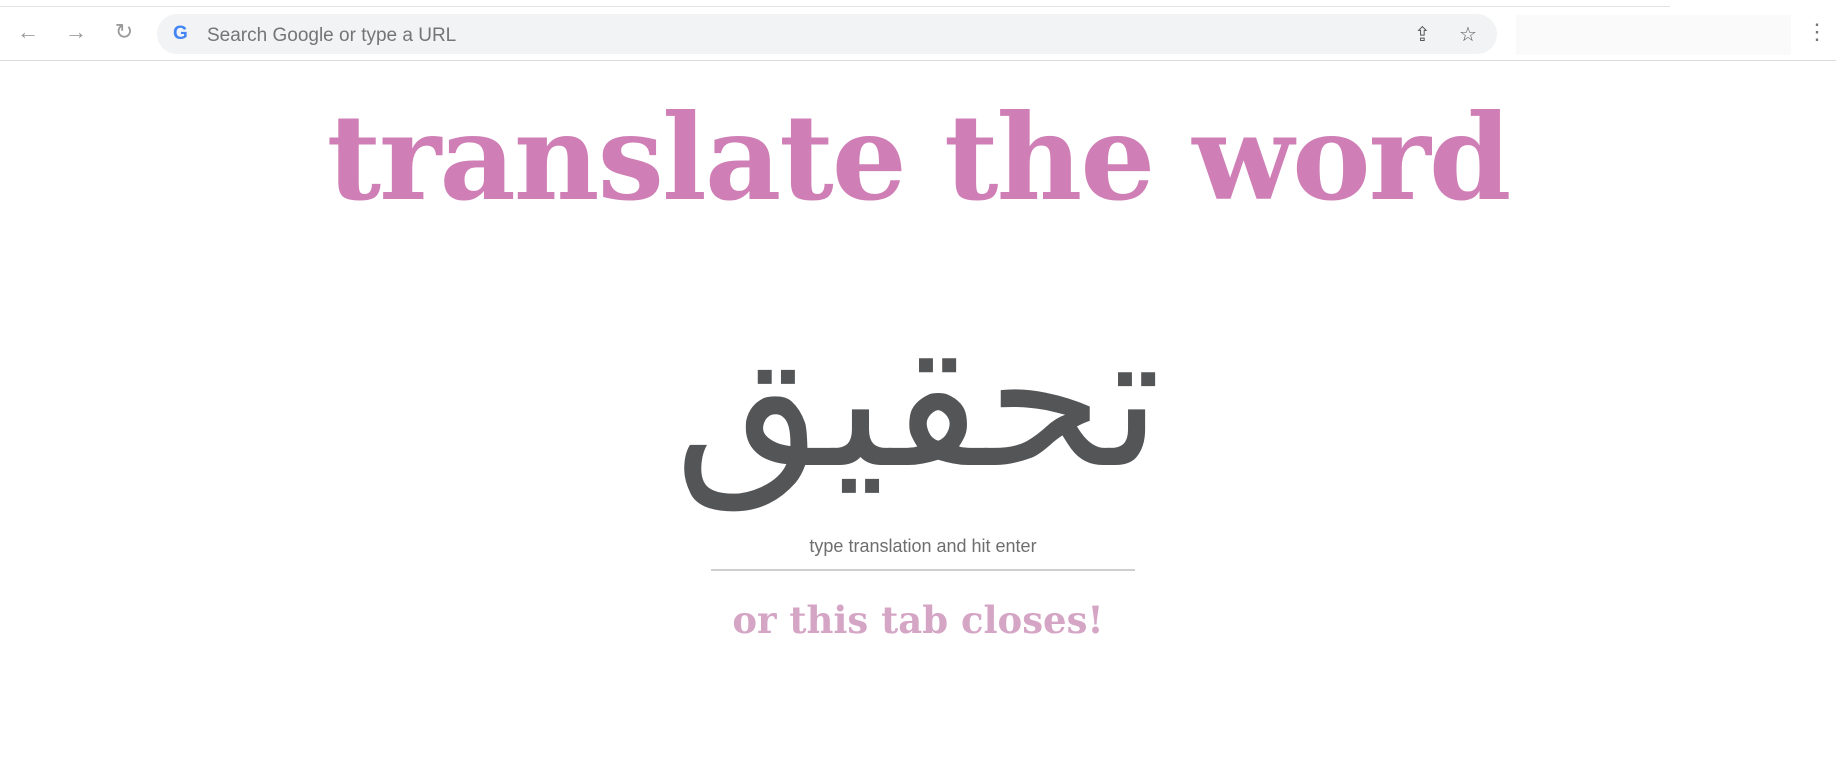 The image size is (1836, 776). What do you see at coordinates (28, 32) in the screenshot?
I see `back-arrow-icon: ←` at bounding box center [28, 32].